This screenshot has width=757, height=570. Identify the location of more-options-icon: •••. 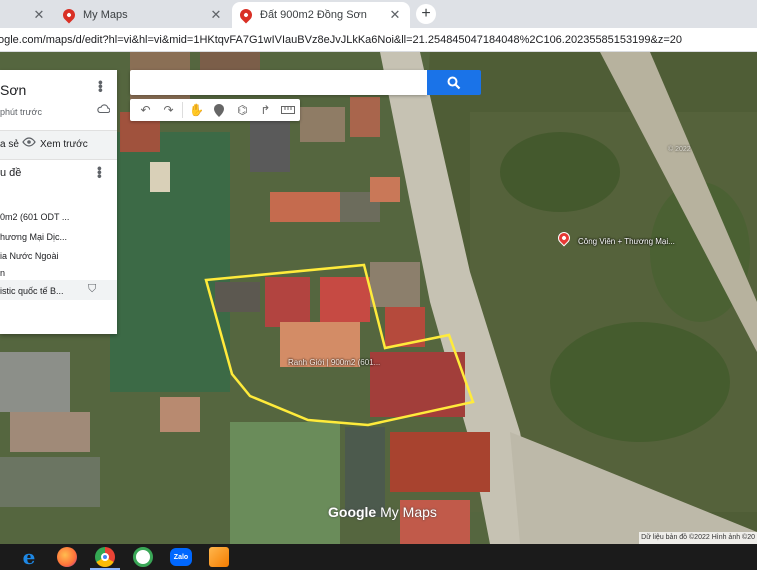
(101, 86).